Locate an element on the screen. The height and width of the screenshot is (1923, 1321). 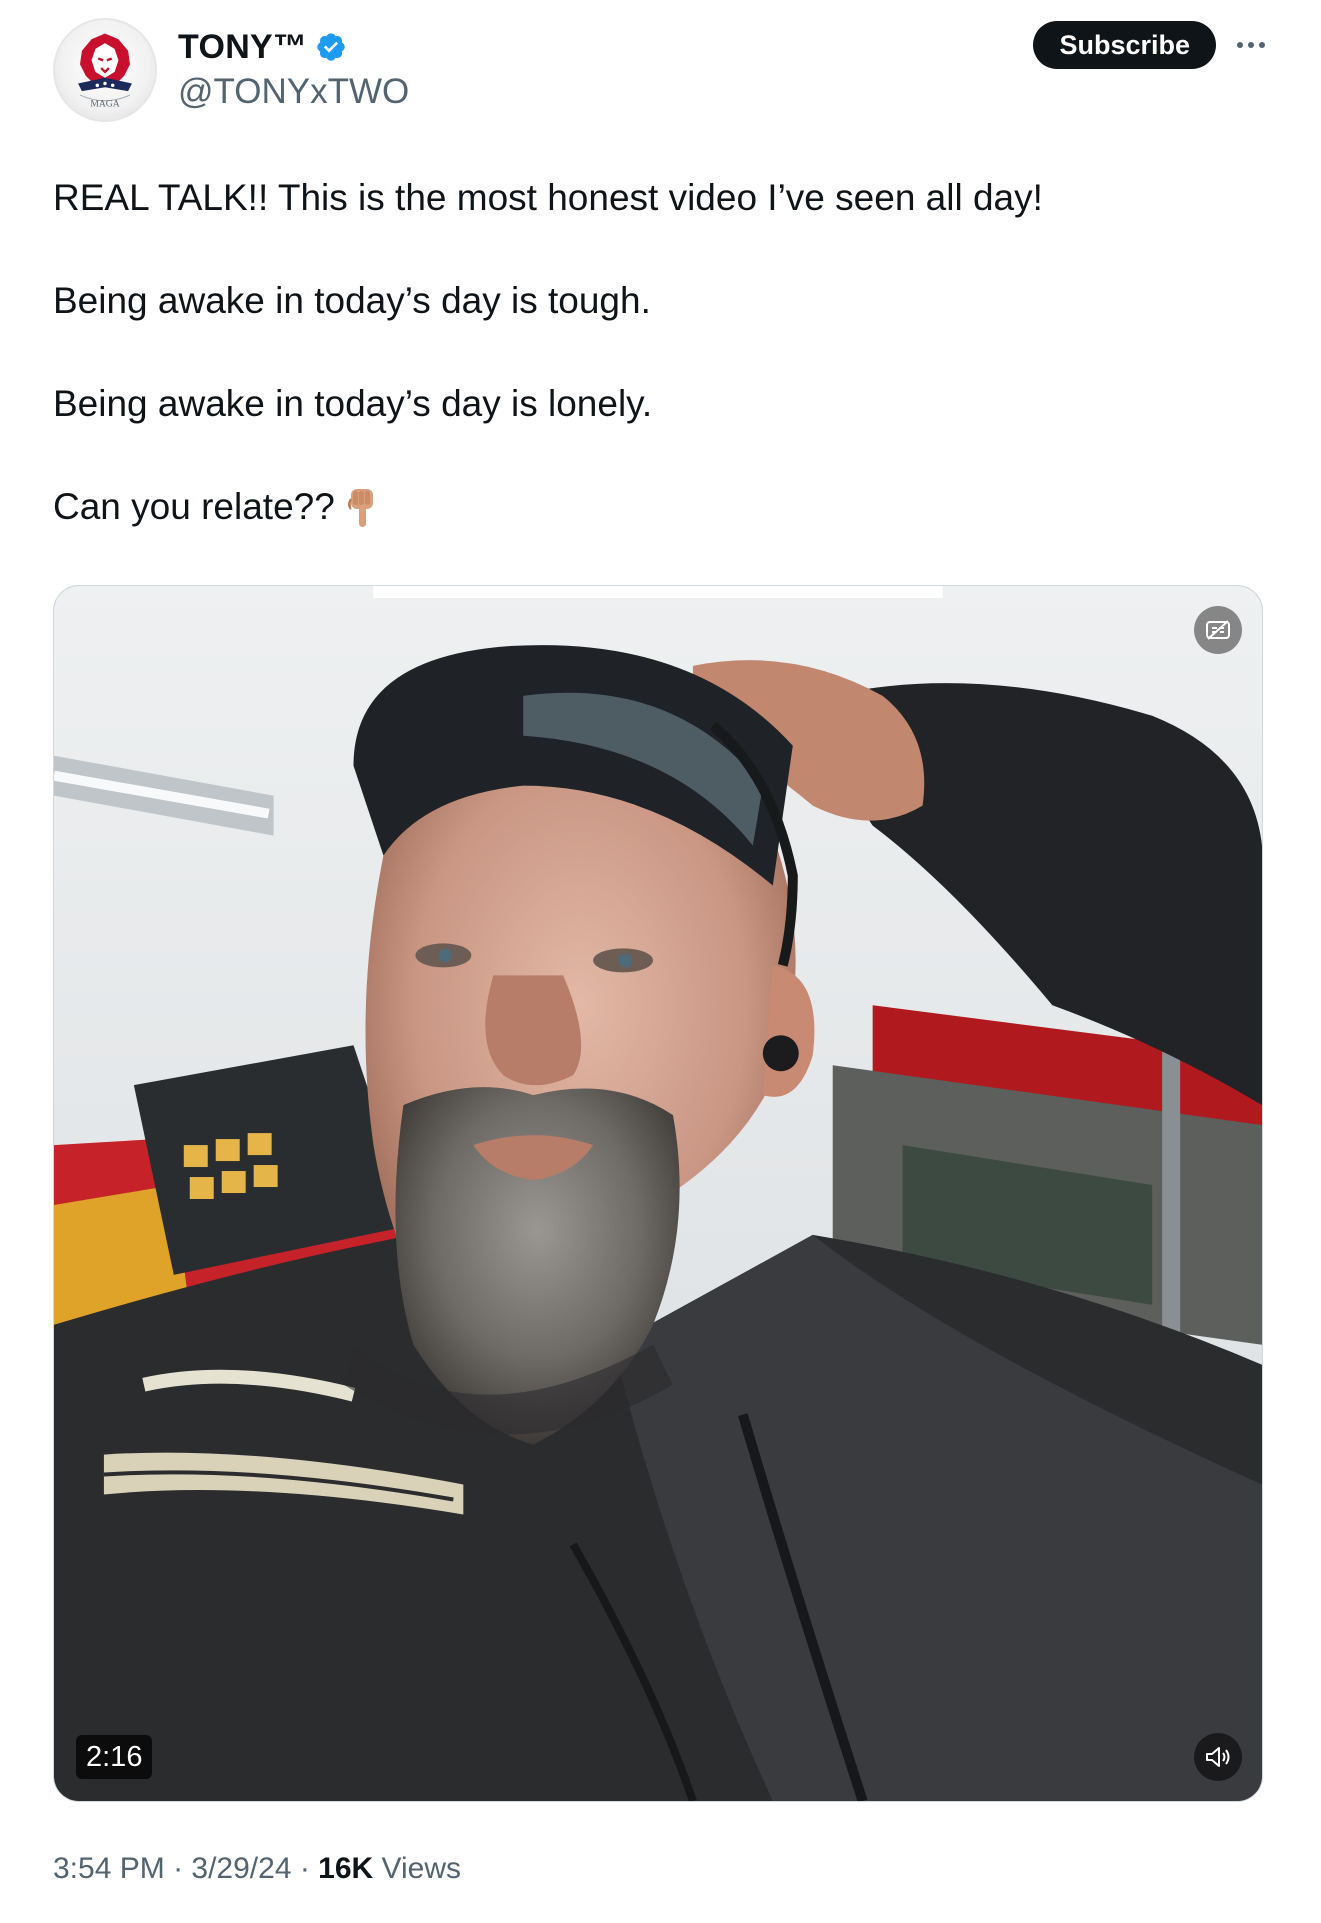
pointing-down-hand-icon is located at coordinates (360, 508).